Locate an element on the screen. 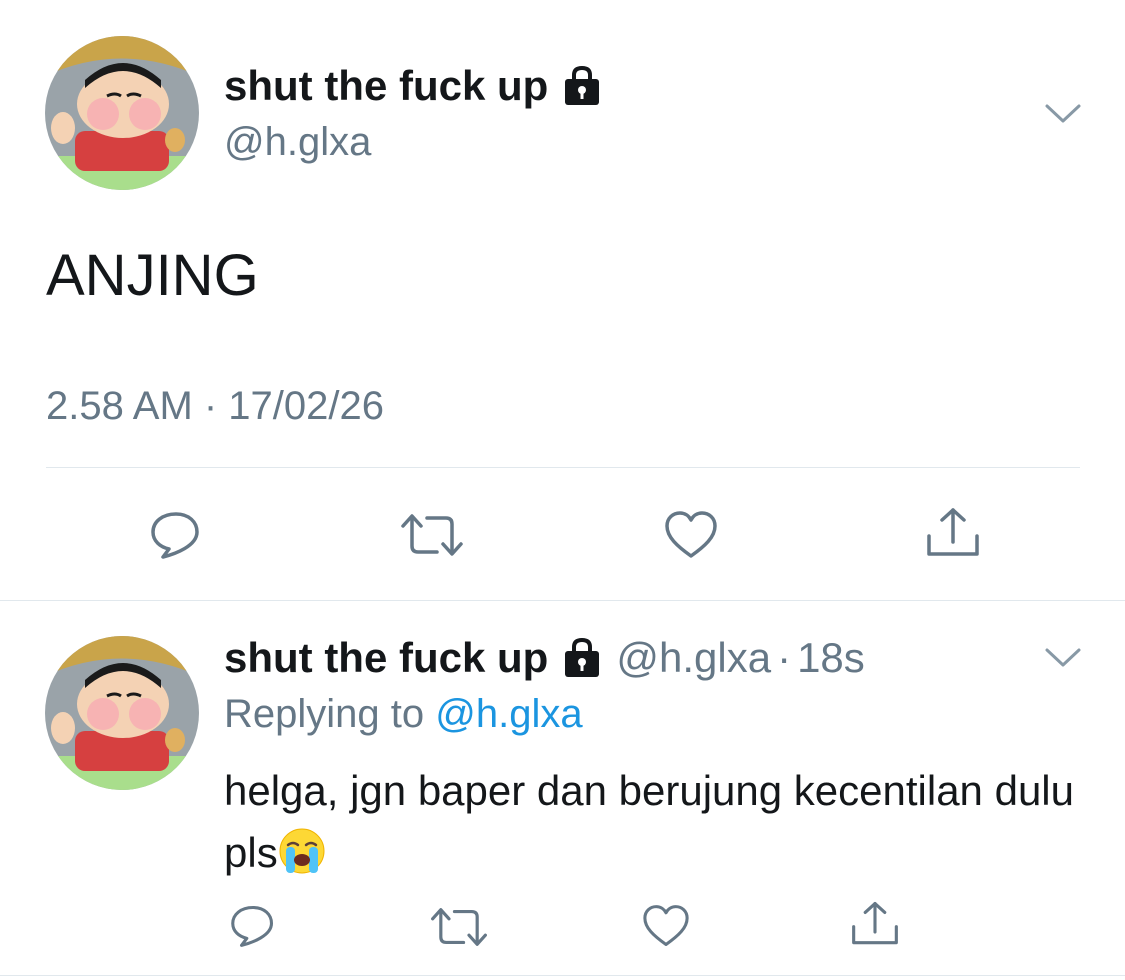 The height and width of the screenshot is (980, 1125). replying-to: Replying to @h.glxa is located at coordinates (403, 714).